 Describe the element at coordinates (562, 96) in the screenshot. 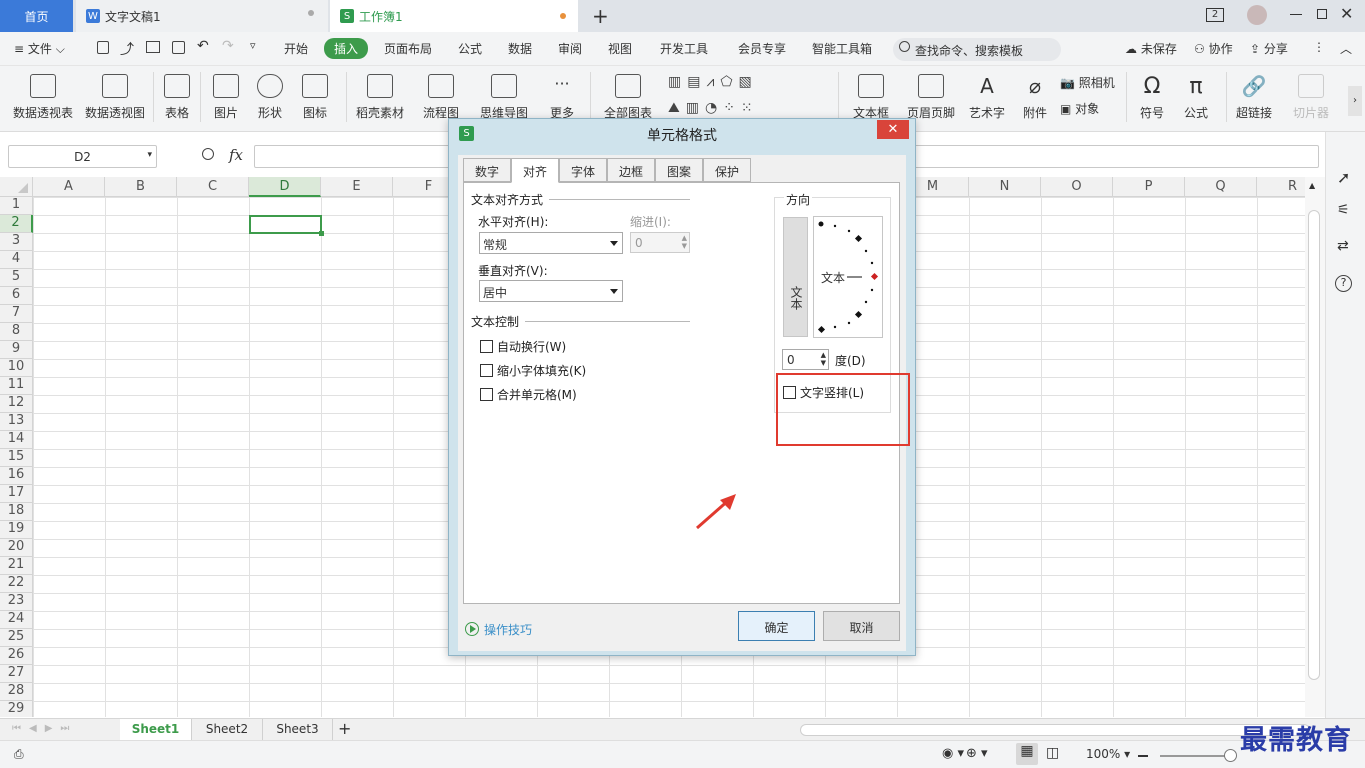

I see `more-button: ··· 更多` at that location.